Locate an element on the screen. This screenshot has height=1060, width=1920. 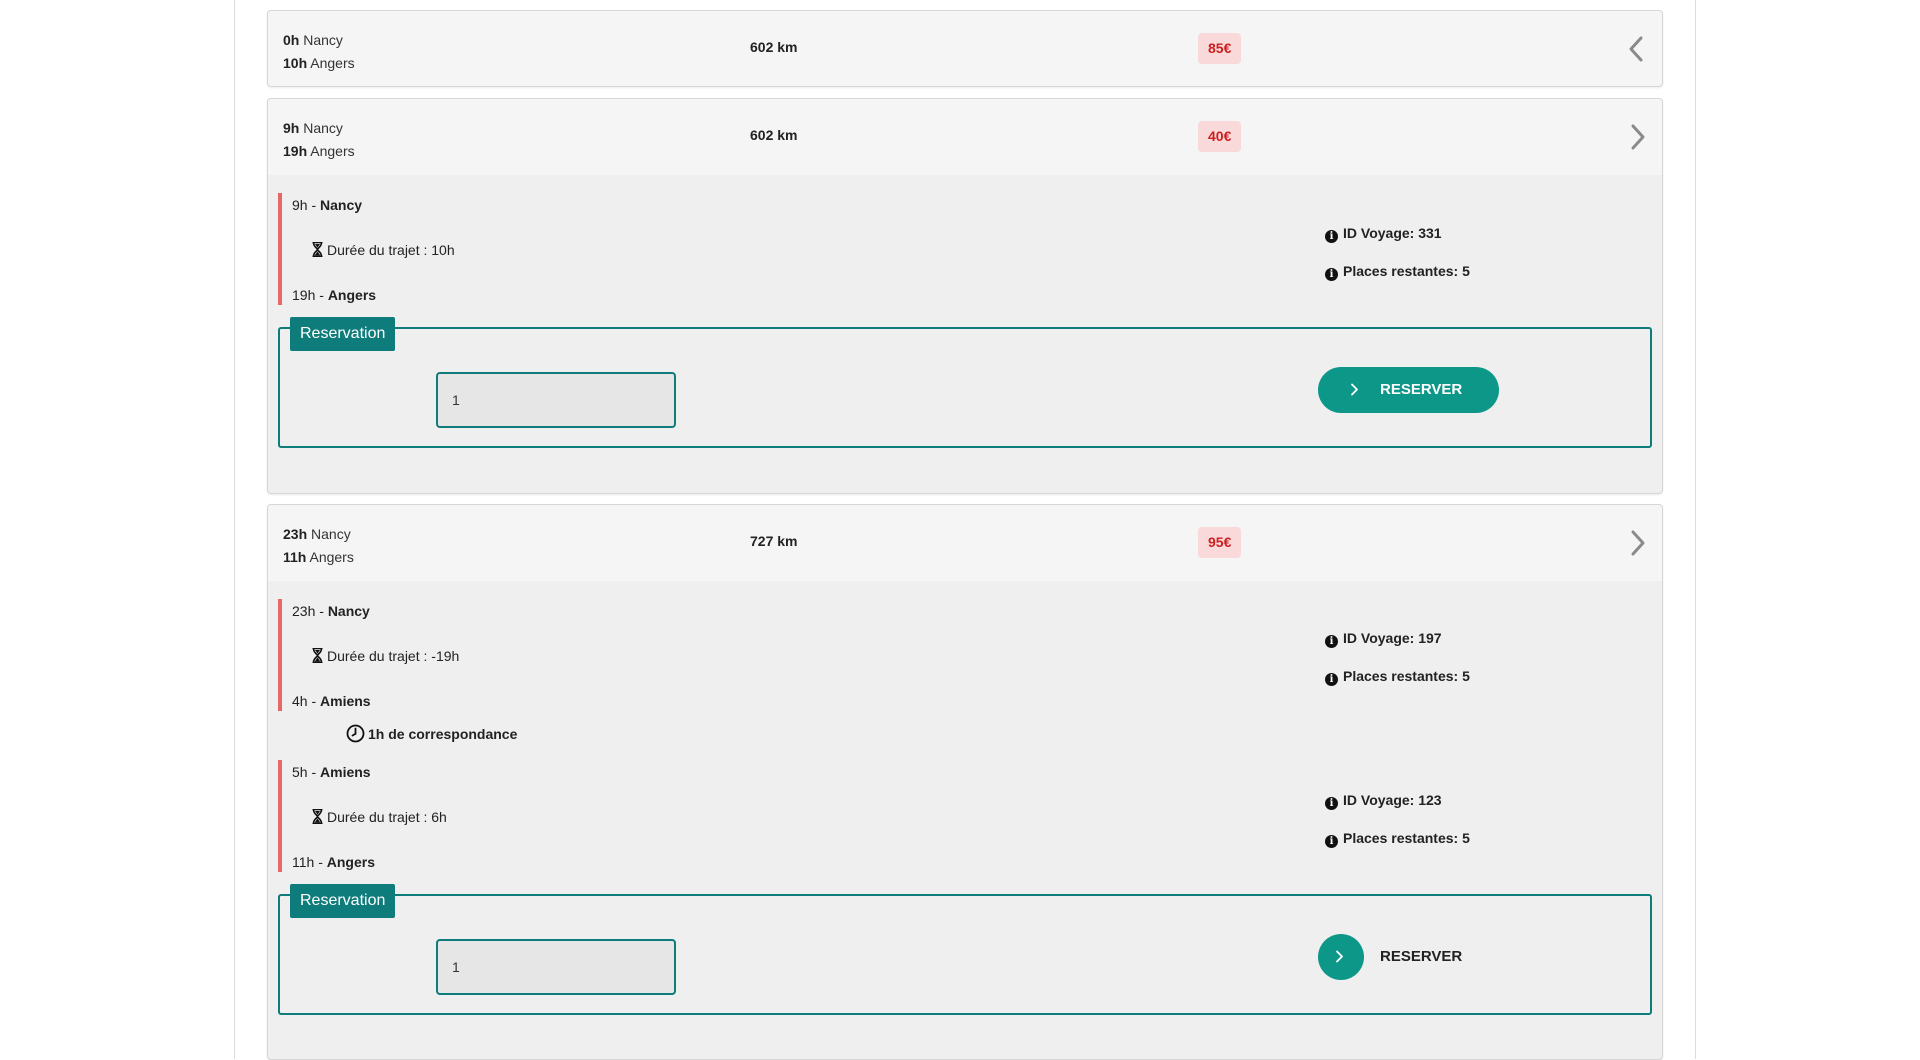
segment-departure: 9h - Nancy is located at coordinates (327, 205).